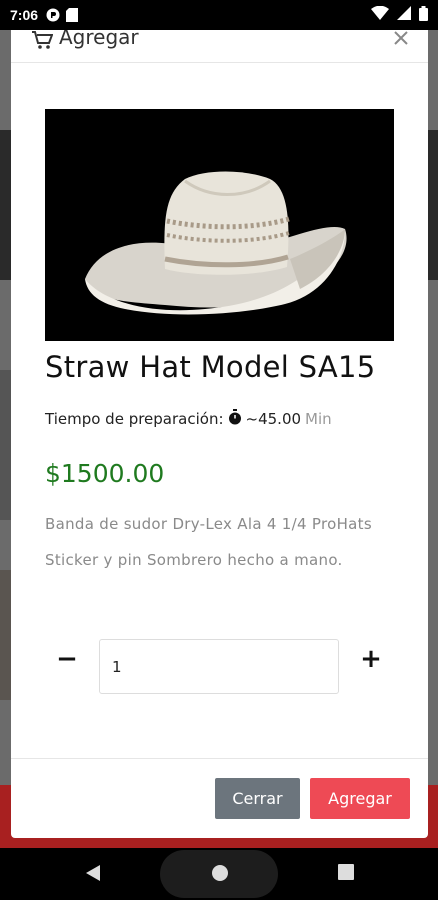  What do you see at coordinates (371, 659) in the screenshot?
I see `quantity-increase-button: +` at bounding box center [371, 659].